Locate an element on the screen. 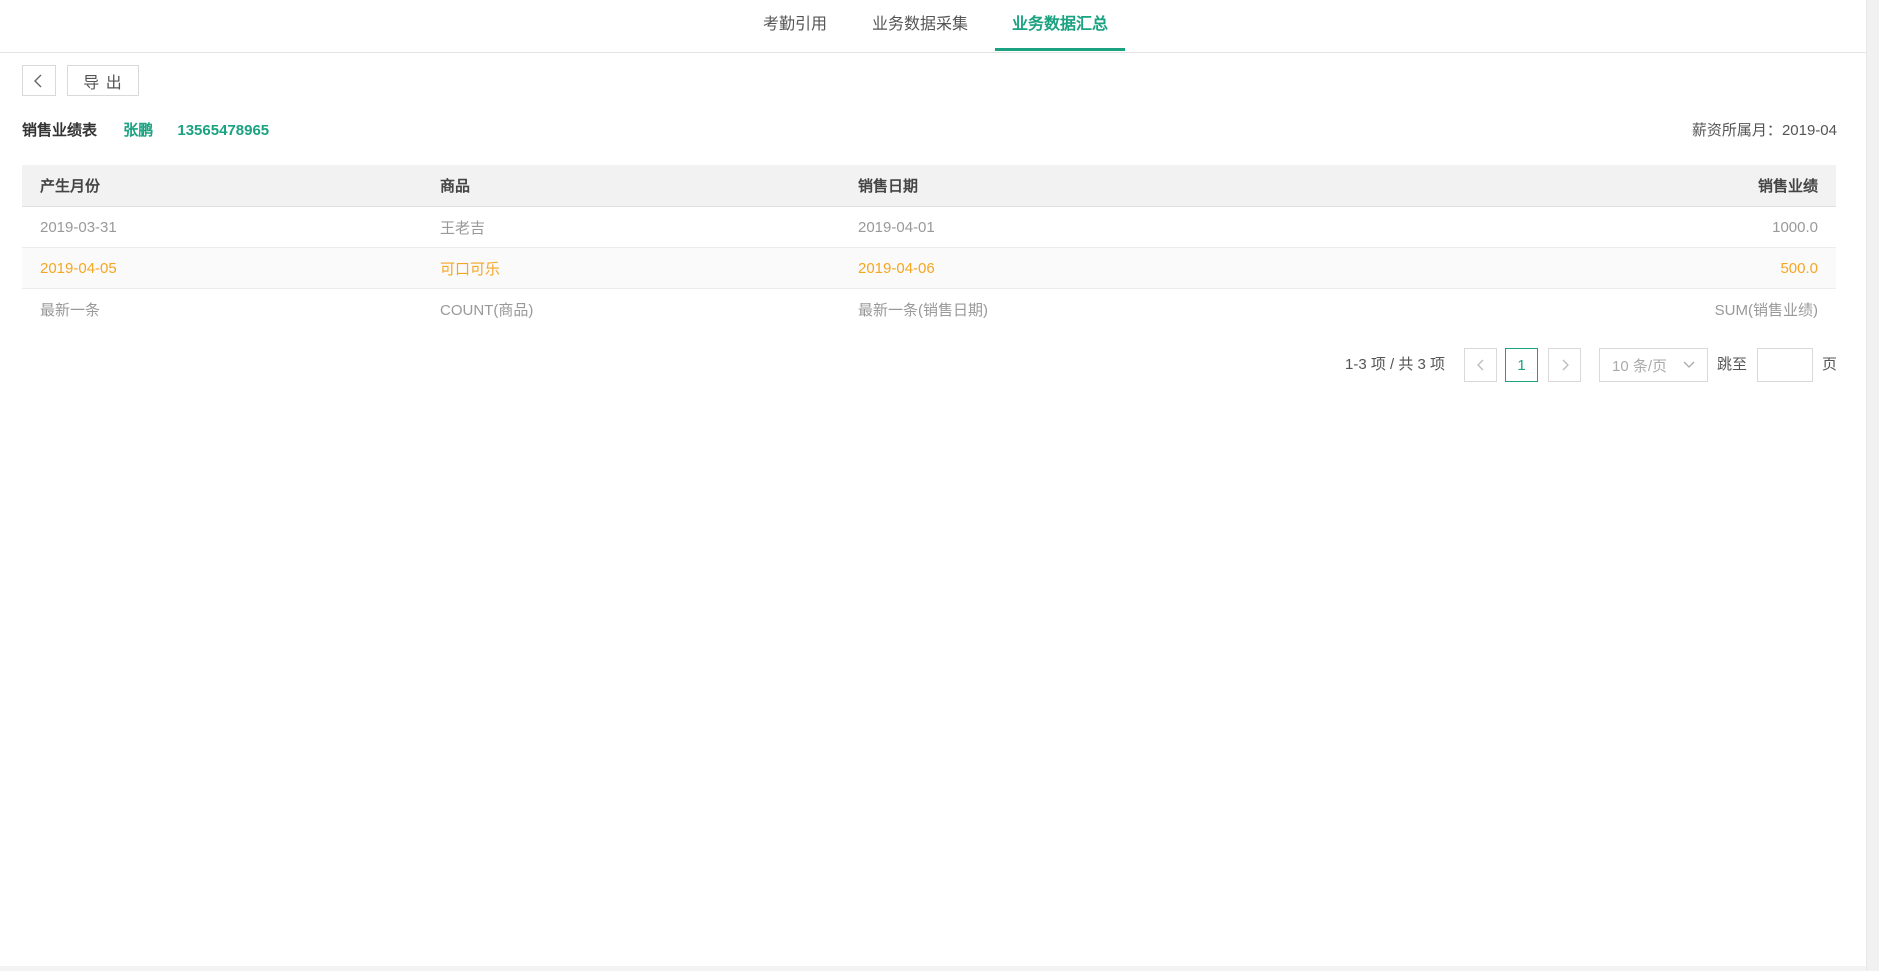 Image resolution: width=1879 pixels, height=971 pixels. report-title: 销售业绩表 is located at coordinates (60, 130).